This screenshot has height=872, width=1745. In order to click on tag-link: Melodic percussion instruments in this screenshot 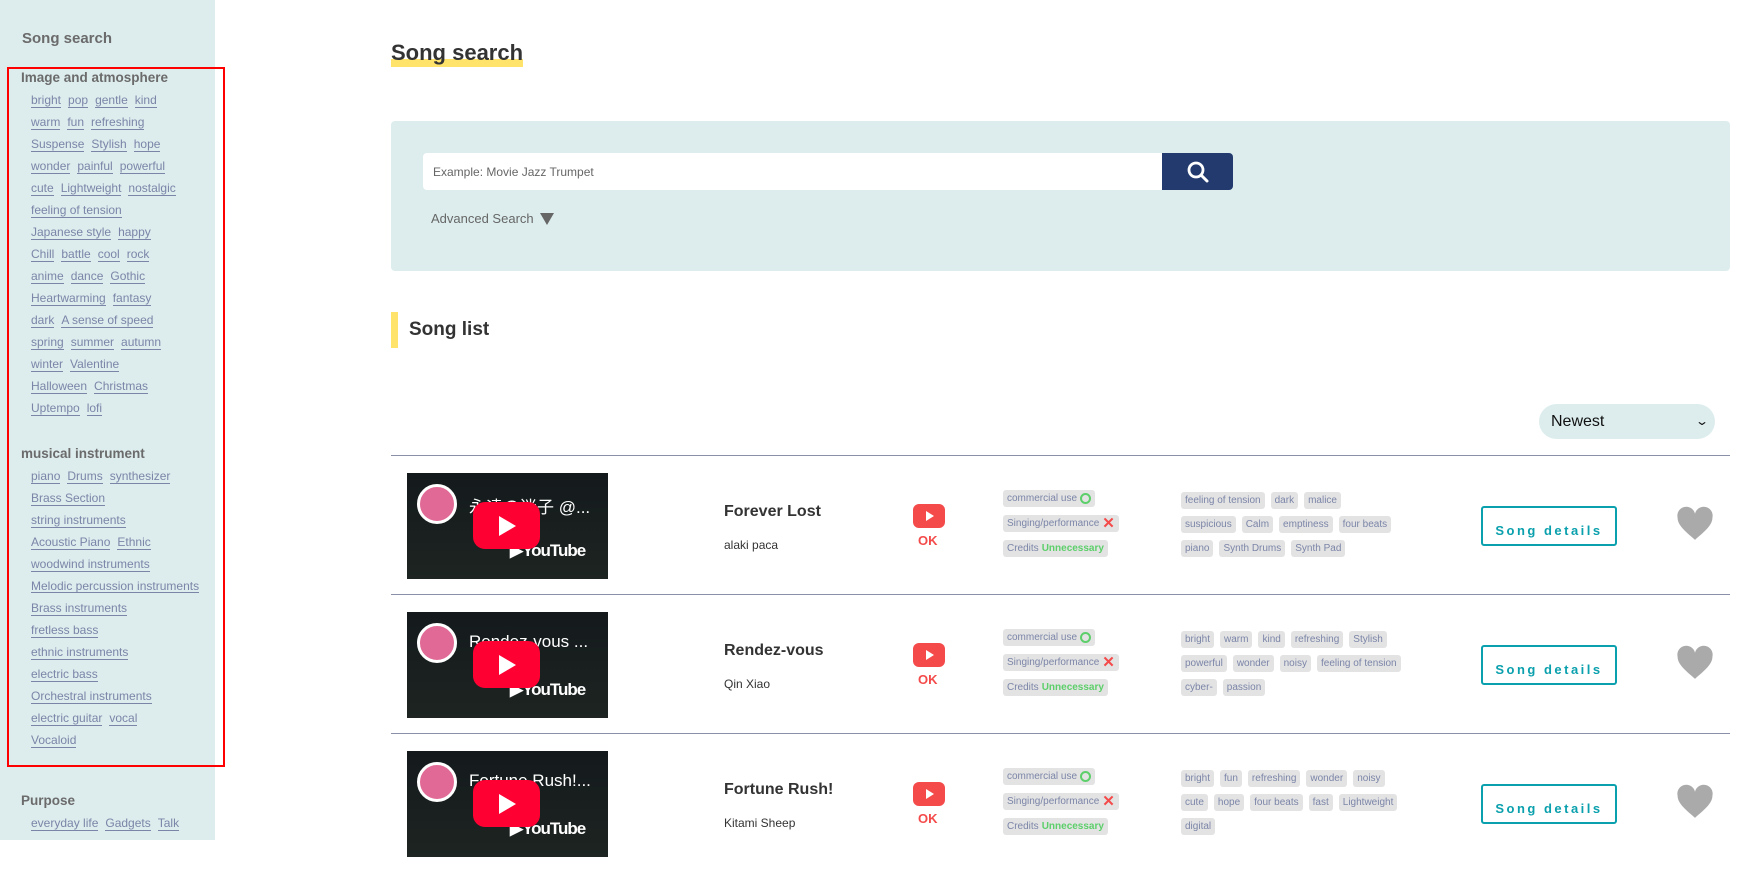, I will do `click(115, 586)`.